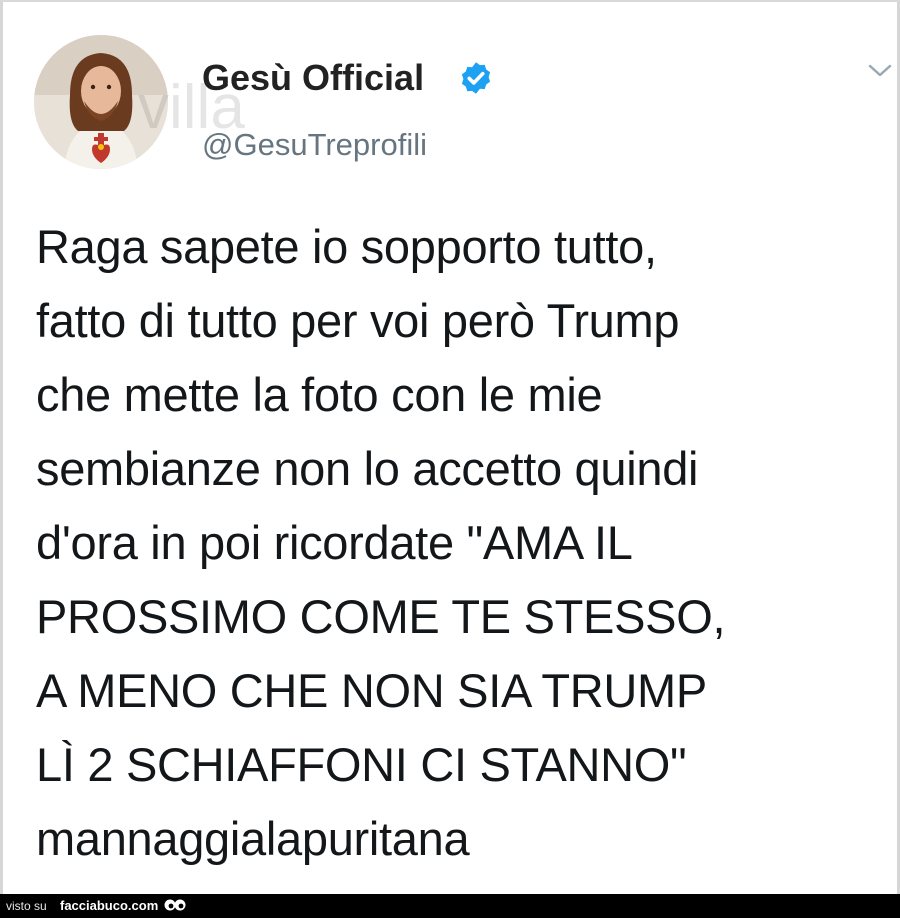 The width and height of the screenshot is (900, 918). Describe the element at coordinates (476, 78) in the screenshot. I see `verified-badge-icon` at that location.